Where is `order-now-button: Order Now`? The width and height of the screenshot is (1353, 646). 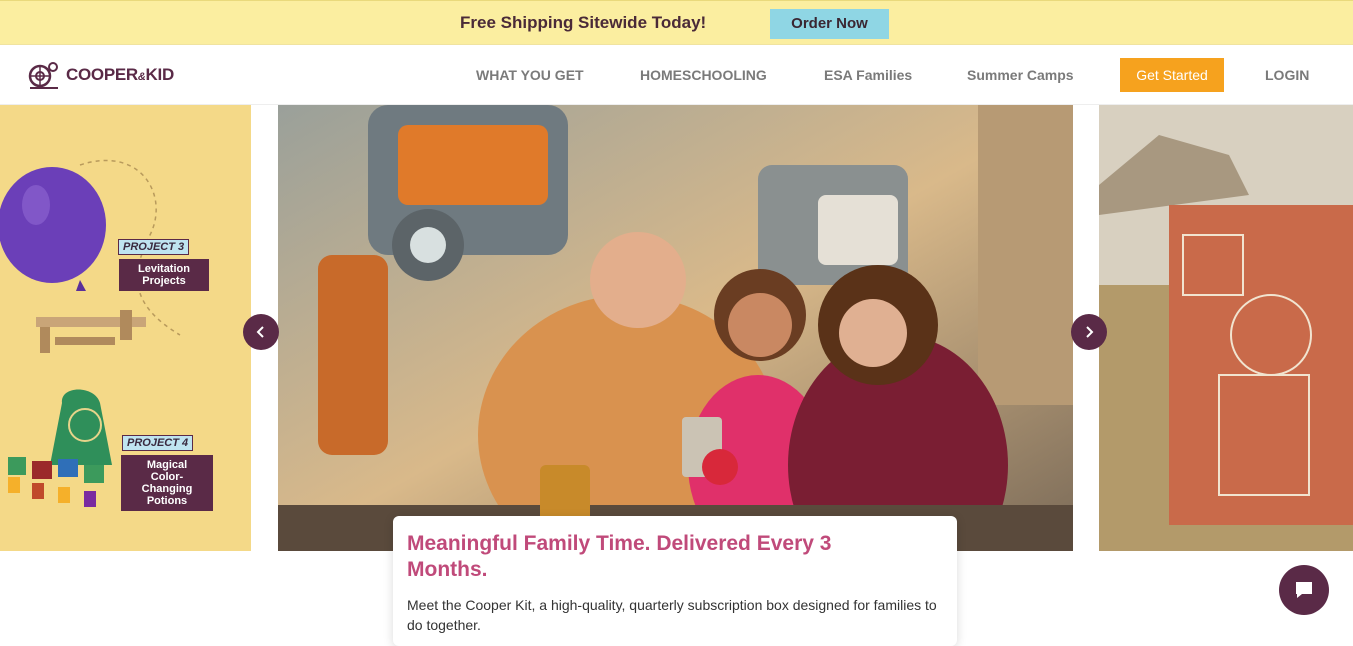 order-now-button: Order Now is located at coordinates (829, 24).